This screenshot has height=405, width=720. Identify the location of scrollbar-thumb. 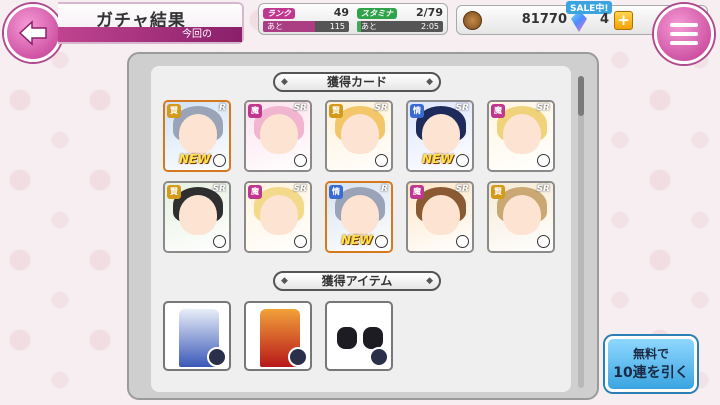
(581, 96).